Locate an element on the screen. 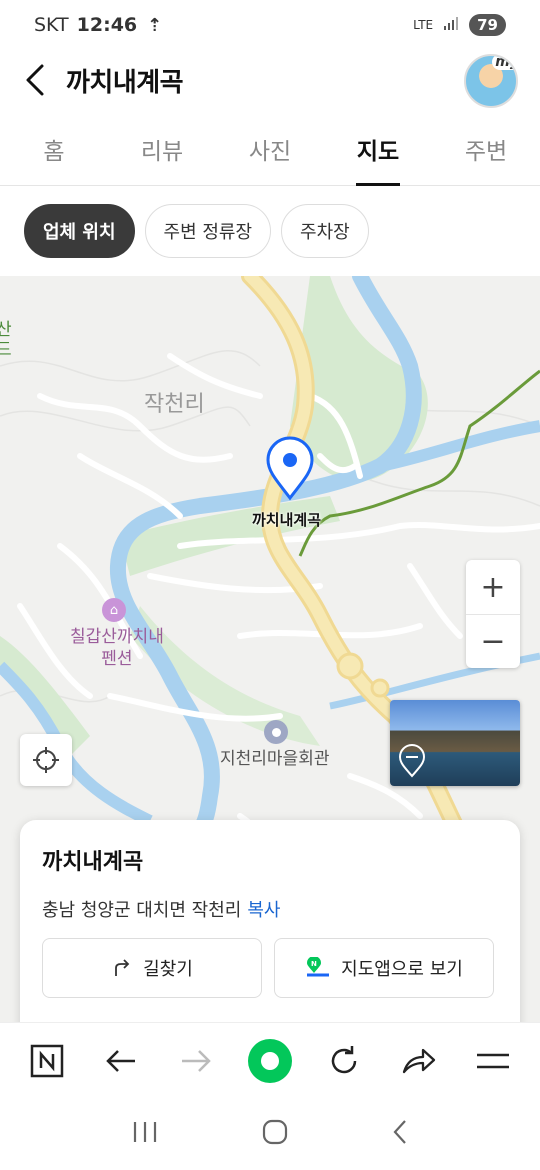  card-title: 까치내계곡 is located at coordinates (93, 862).